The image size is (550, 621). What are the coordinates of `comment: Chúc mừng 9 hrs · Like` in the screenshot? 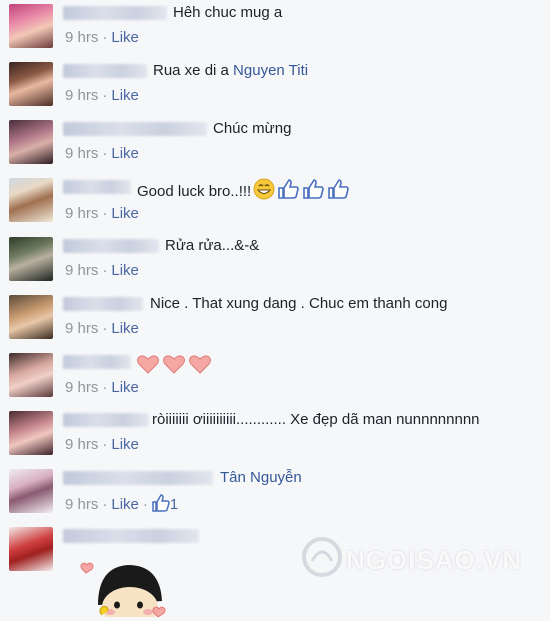 It's located at (275, 145).